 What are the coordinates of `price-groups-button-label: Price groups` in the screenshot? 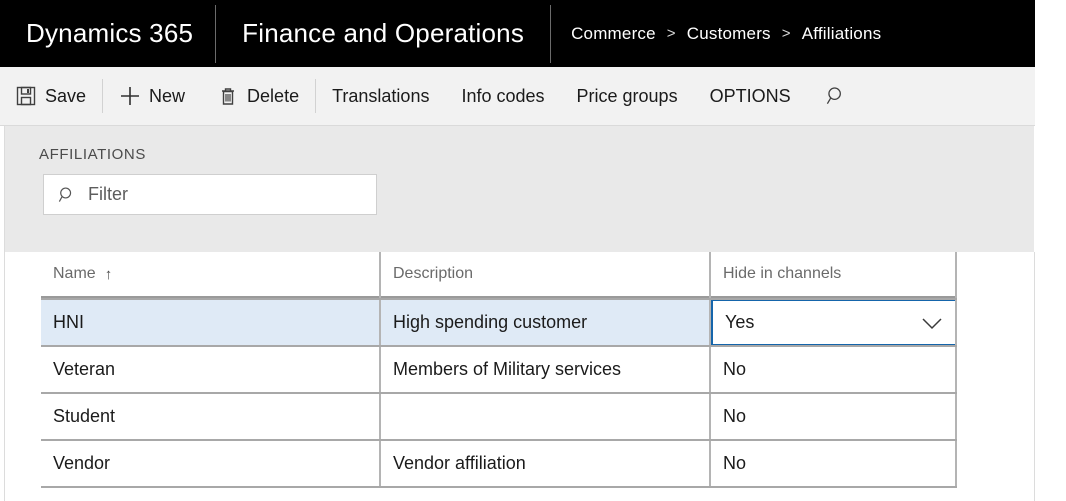 It's located at (627, 95).